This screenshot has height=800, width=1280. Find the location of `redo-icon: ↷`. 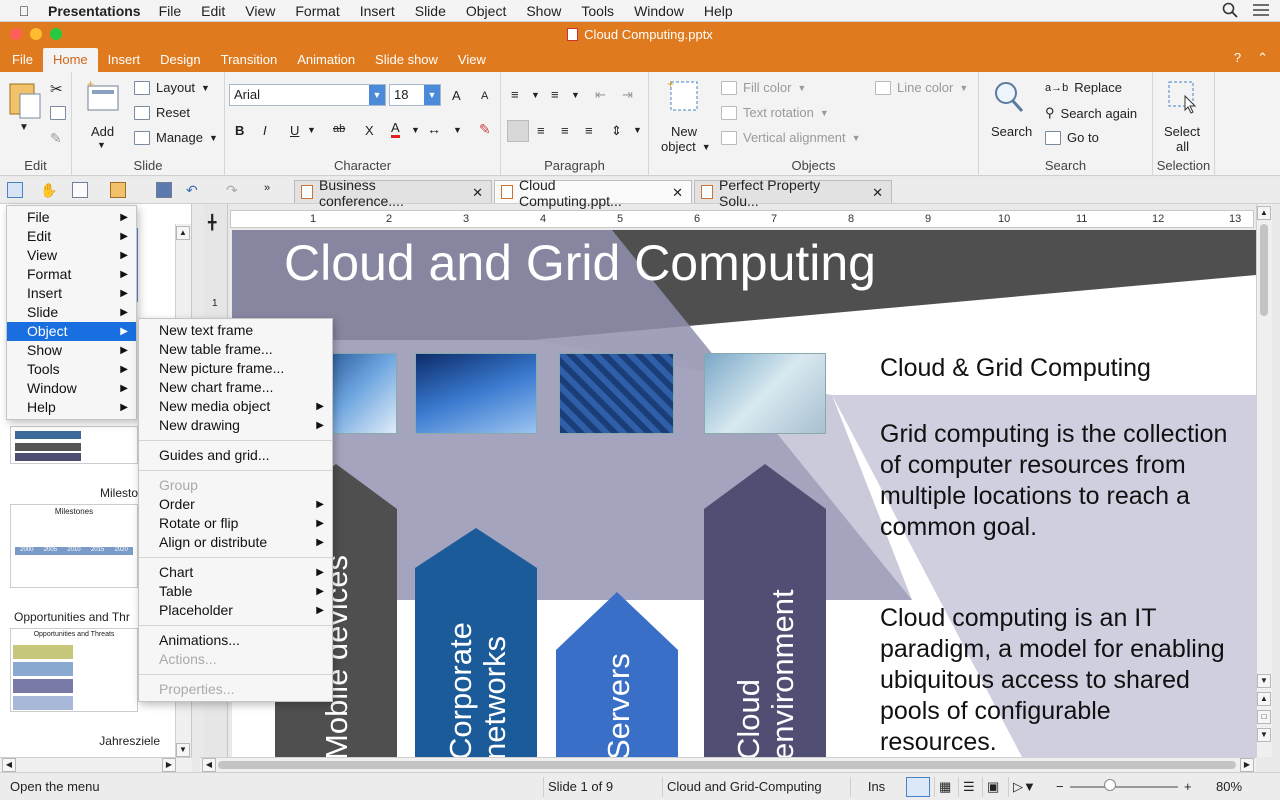

redo-icon: ↷ is located at coordinates (234, 190).